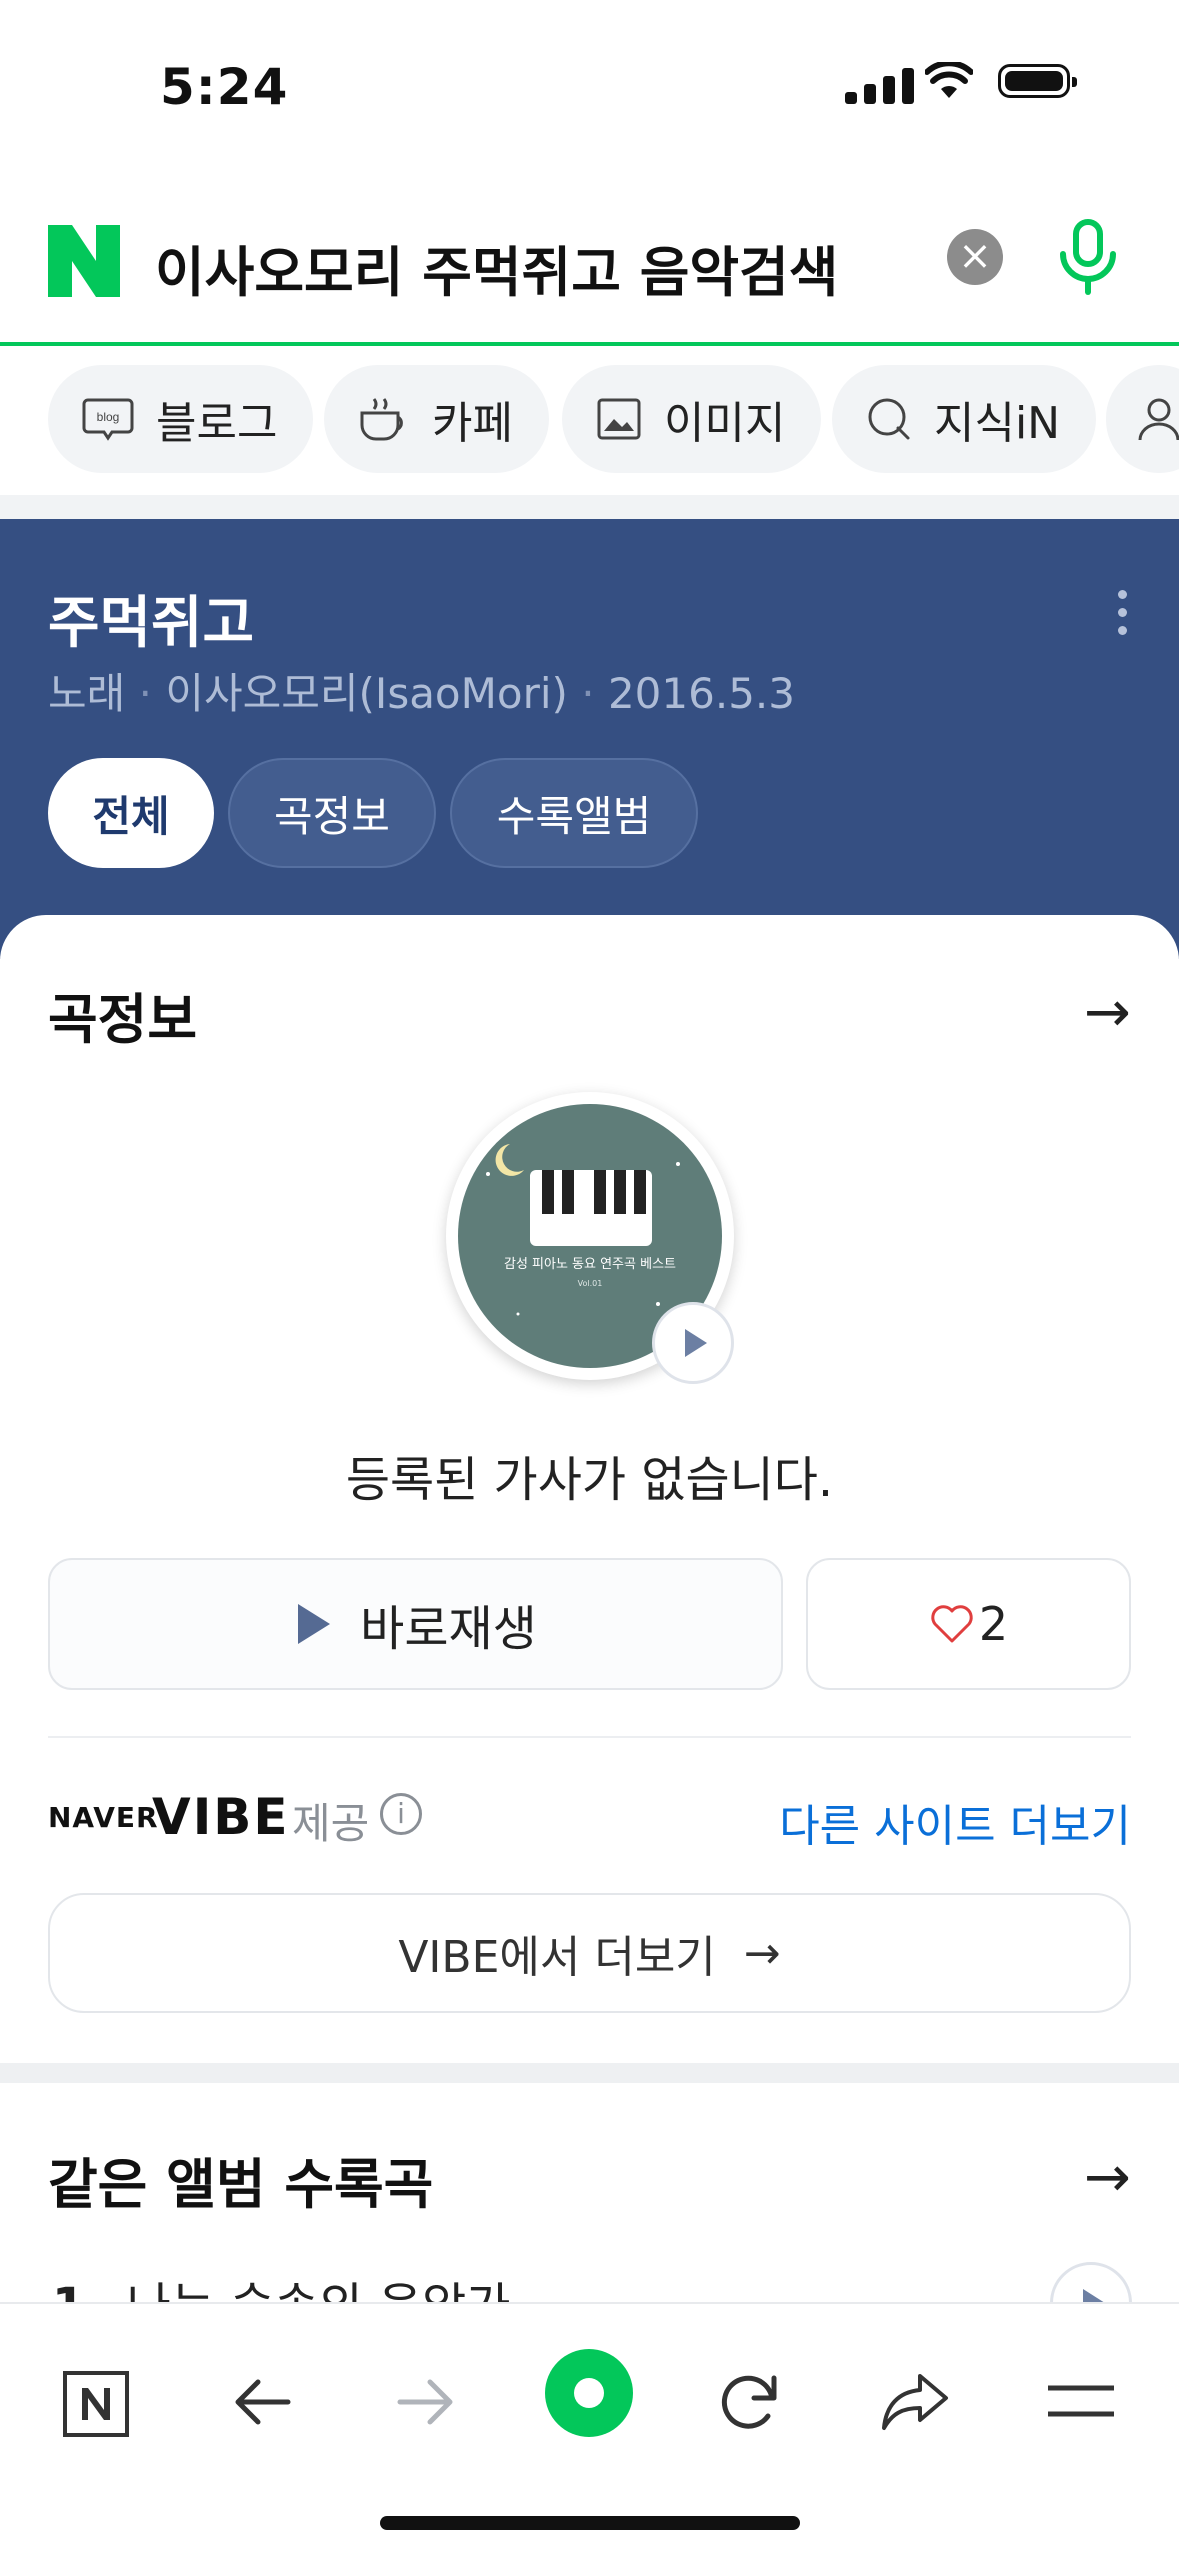  I want to click on green-dot-icon, so click(589, 2395).